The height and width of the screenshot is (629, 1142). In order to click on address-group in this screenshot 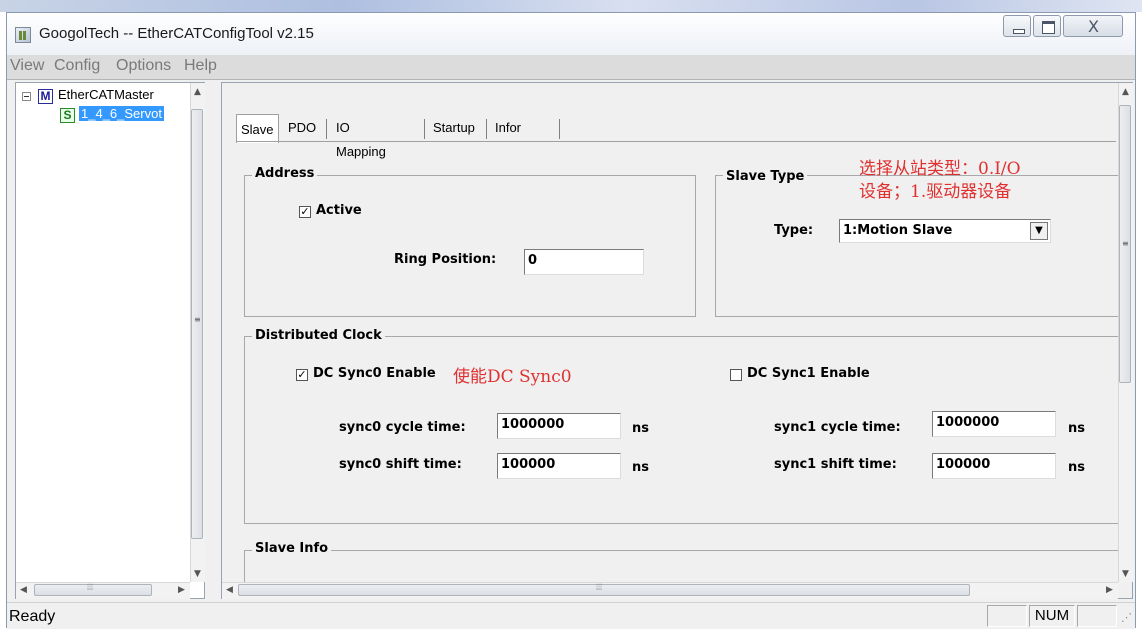, I will do `click(470, 246)`.